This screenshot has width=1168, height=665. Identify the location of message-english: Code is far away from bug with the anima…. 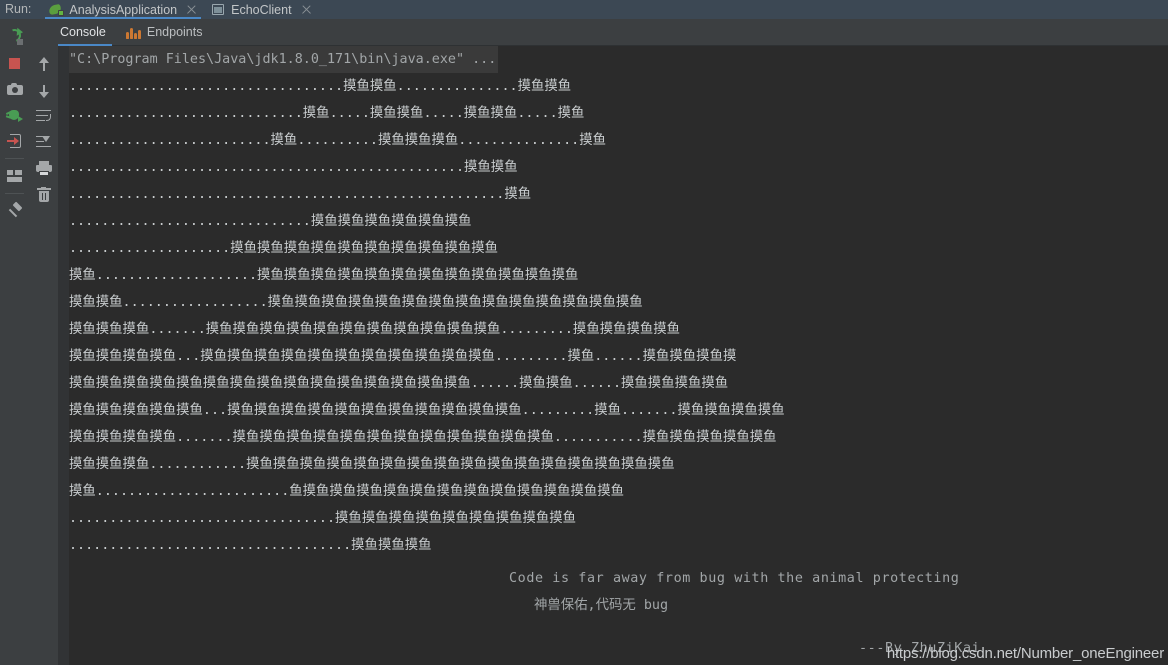
(734, 578).